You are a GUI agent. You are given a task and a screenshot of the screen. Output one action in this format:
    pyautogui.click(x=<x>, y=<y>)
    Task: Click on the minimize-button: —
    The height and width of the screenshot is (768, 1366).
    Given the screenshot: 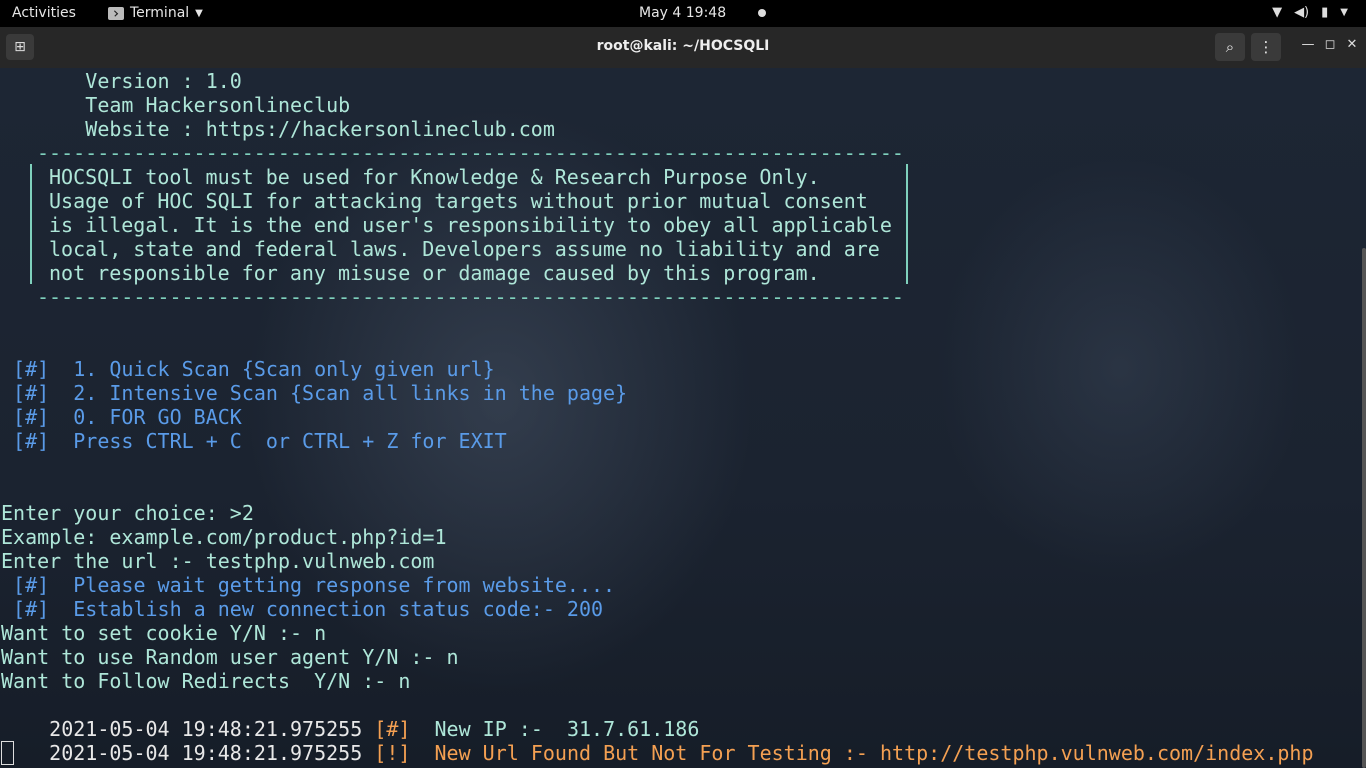 What is the action you would take?
    pyautogui.click(x=1308, y=44)
    